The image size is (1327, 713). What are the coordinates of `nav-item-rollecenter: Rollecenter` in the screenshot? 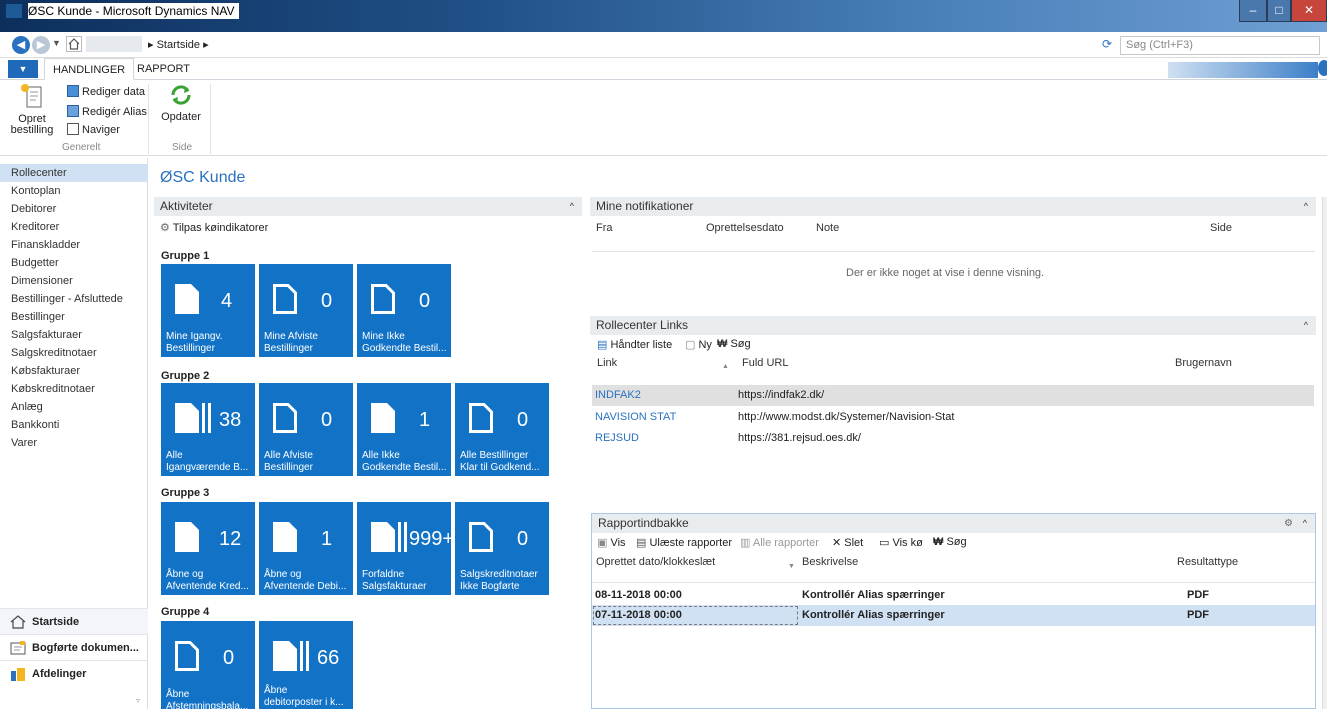 It's located at (74, 173).